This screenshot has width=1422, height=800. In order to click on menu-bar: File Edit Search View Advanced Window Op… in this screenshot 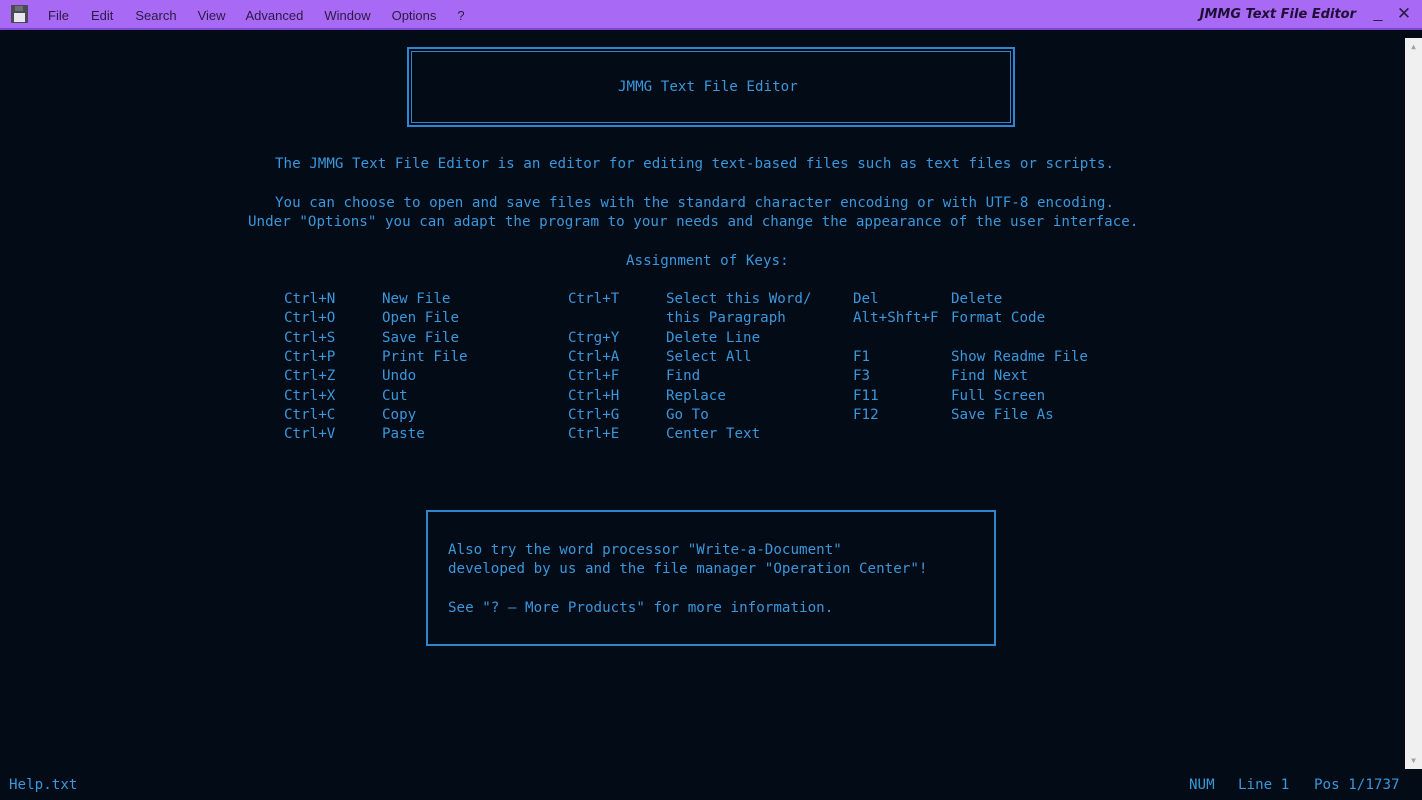, I will do `click(256, 15)`.